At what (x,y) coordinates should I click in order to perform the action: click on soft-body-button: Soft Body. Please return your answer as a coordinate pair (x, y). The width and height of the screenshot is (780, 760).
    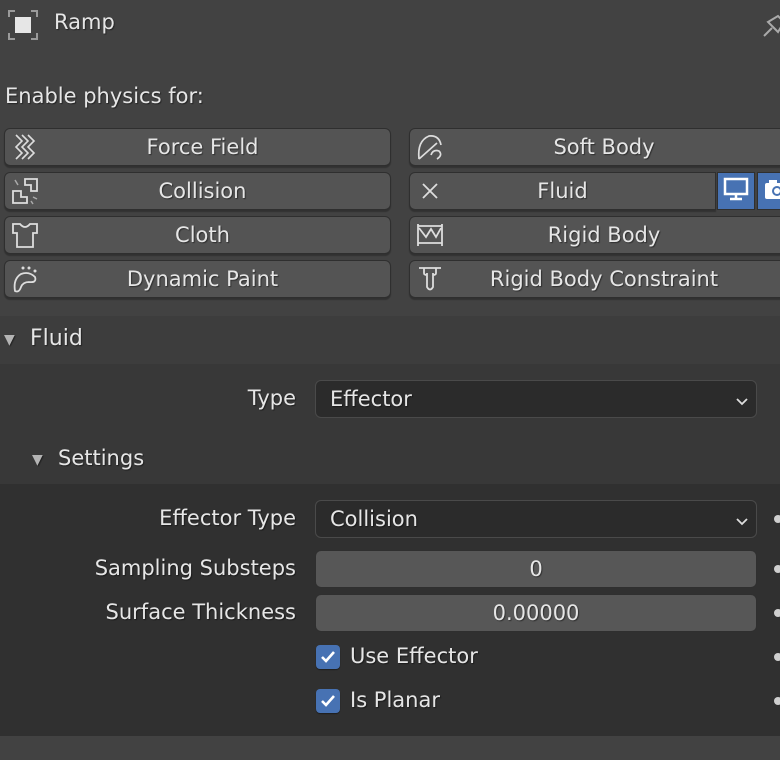
    Looking at the image, I should click on (594, 147).